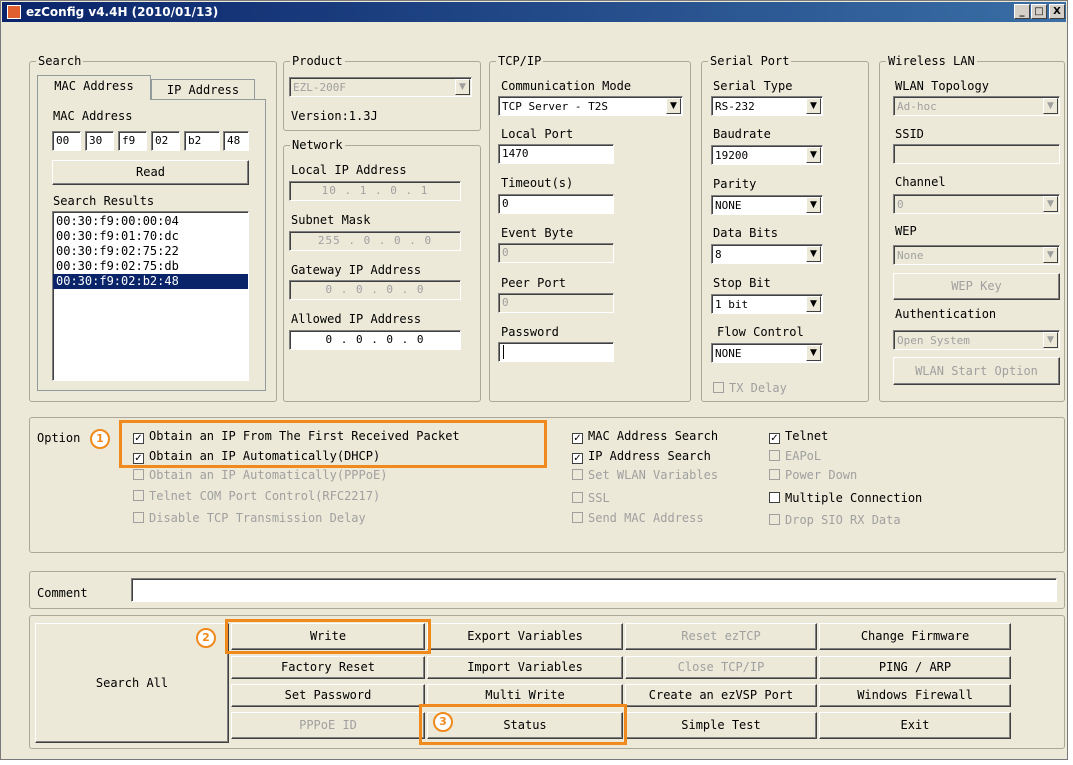  What do you see at coordinates (150, 236) in the screenshot?
I see `list-item: 00:30:f9:01:70:dc` at bounding box center [150, 236].